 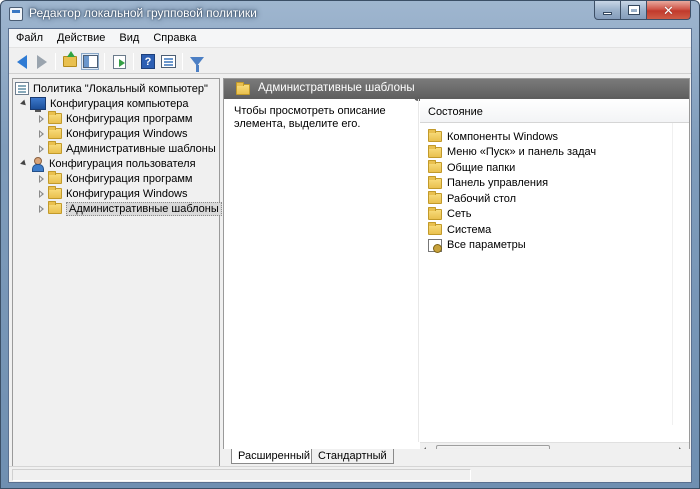 What do you see at coordinates (680, 274) in the screenshot?
I see `vertical-scrollbar` at bounding box center [680, 274].